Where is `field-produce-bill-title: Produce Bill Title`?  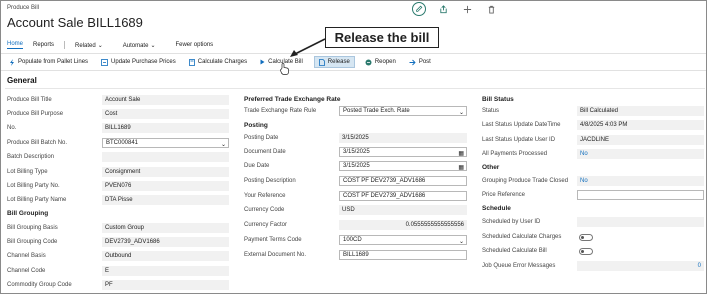 field-produce-bill-title: Produce Bill Title is located at coordinates (29, 100).